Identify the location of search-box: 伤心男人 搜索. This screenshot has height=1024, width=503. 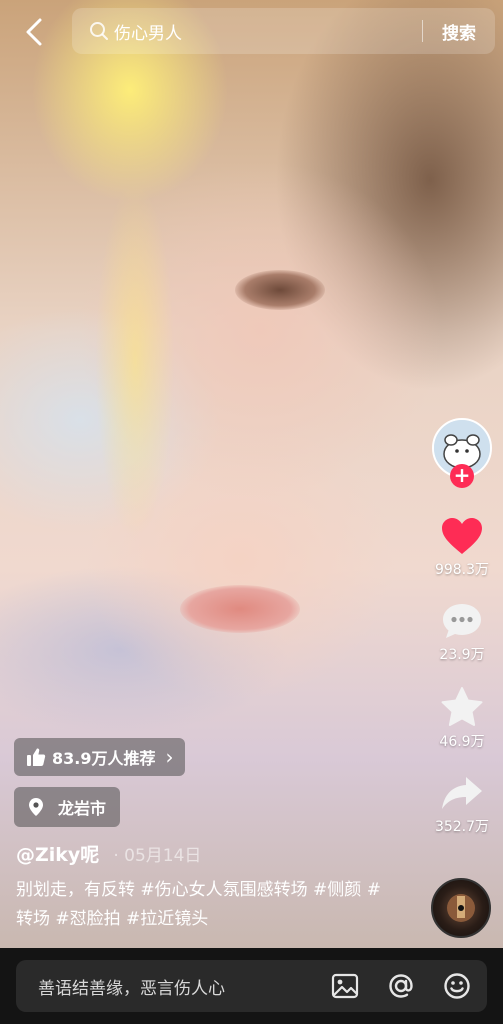
(283, 31).